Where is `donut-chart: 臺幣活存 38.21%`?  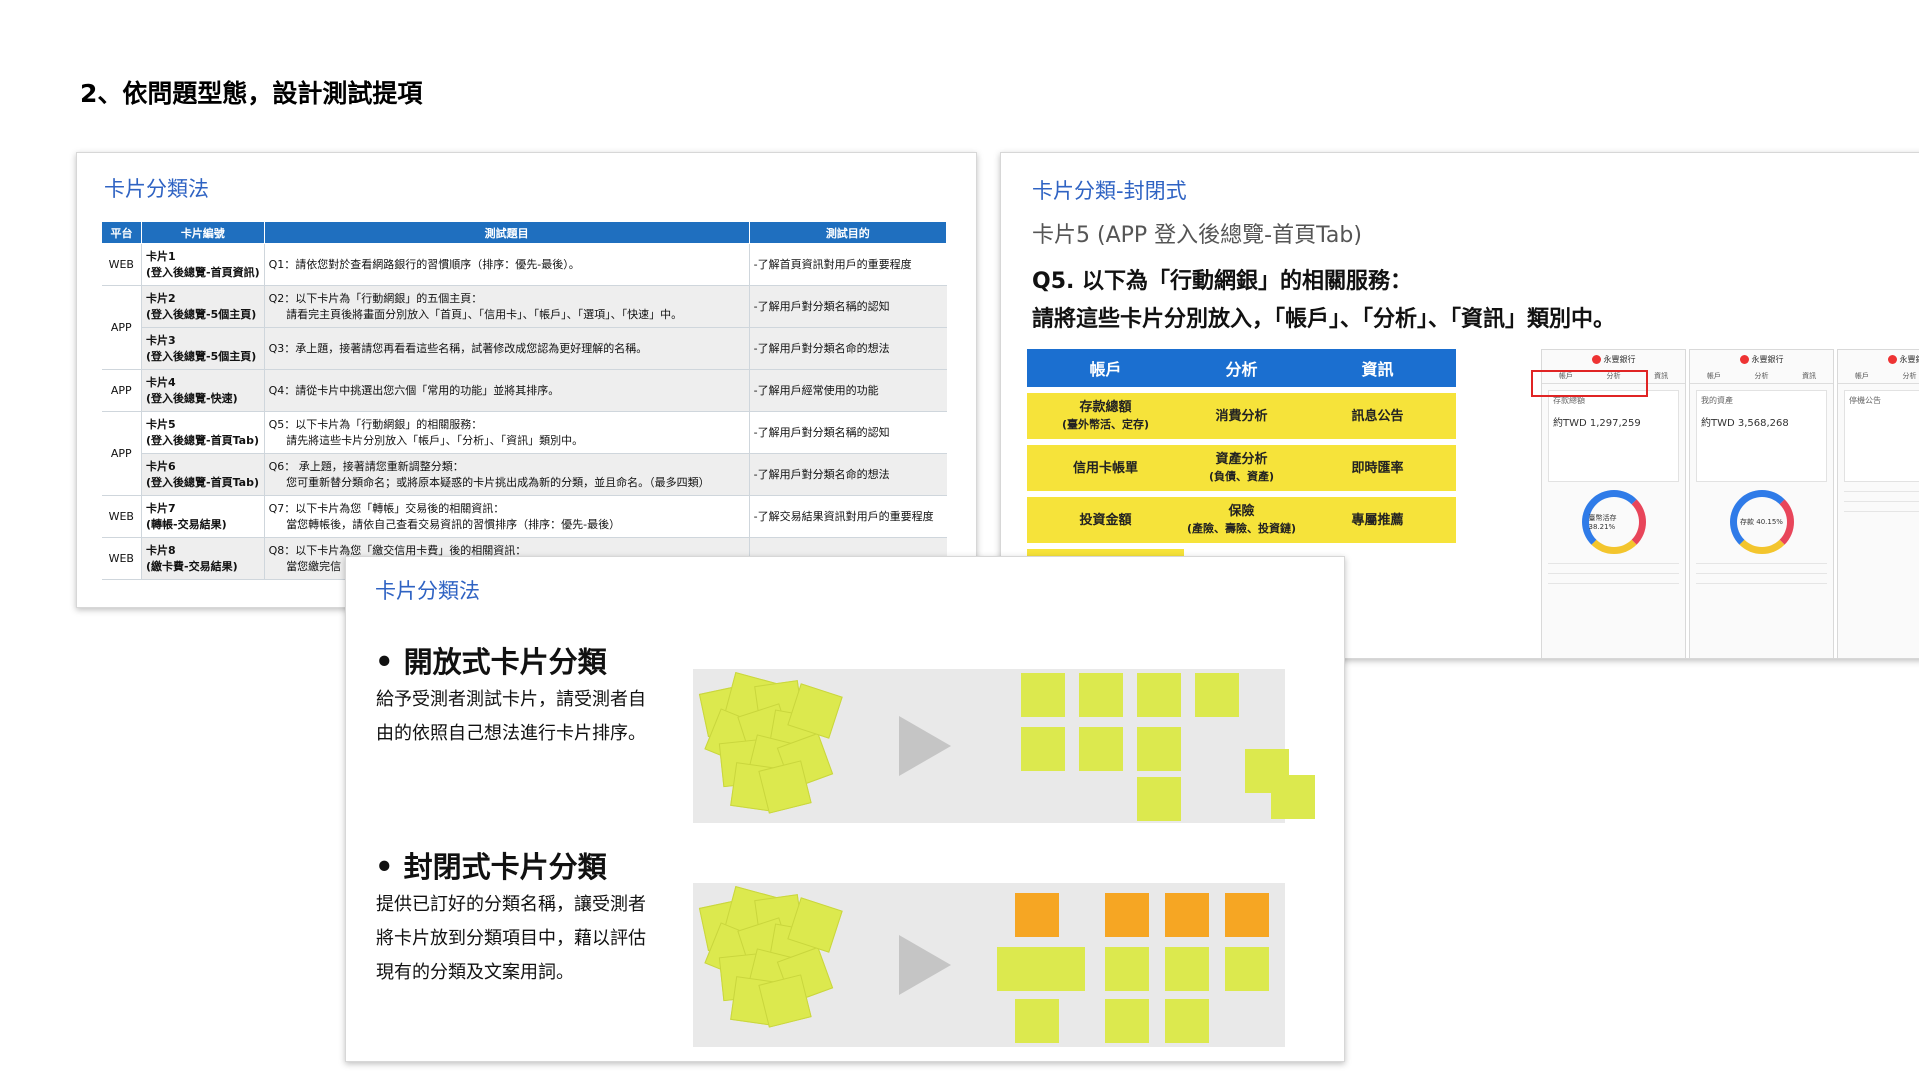 donut-chart: 臺幣活存 38.21% is located at coordinates (1613, 522).